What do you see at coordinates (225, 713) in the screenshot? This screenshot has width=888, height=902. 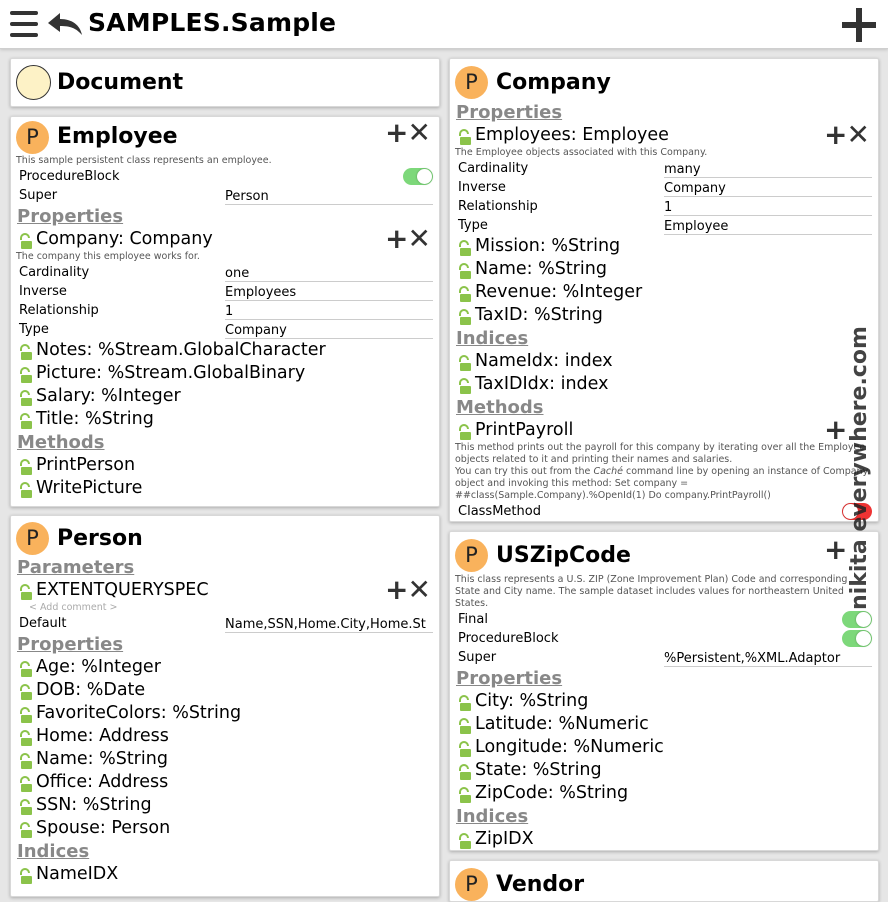 I see `member-item: FavoriteColors: %String` at bounding box center [225, 713].